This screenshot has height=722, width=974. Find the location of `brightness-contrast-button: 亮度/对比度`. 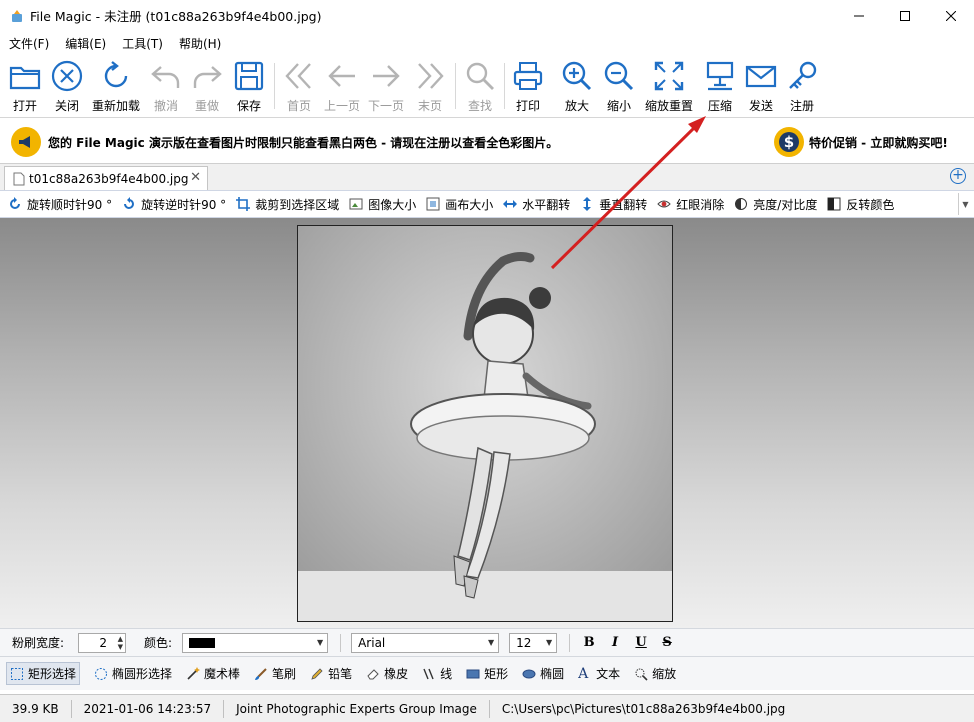

brightness-contrast-button: 亮度/对比度 is located at coordinates (775, 204).